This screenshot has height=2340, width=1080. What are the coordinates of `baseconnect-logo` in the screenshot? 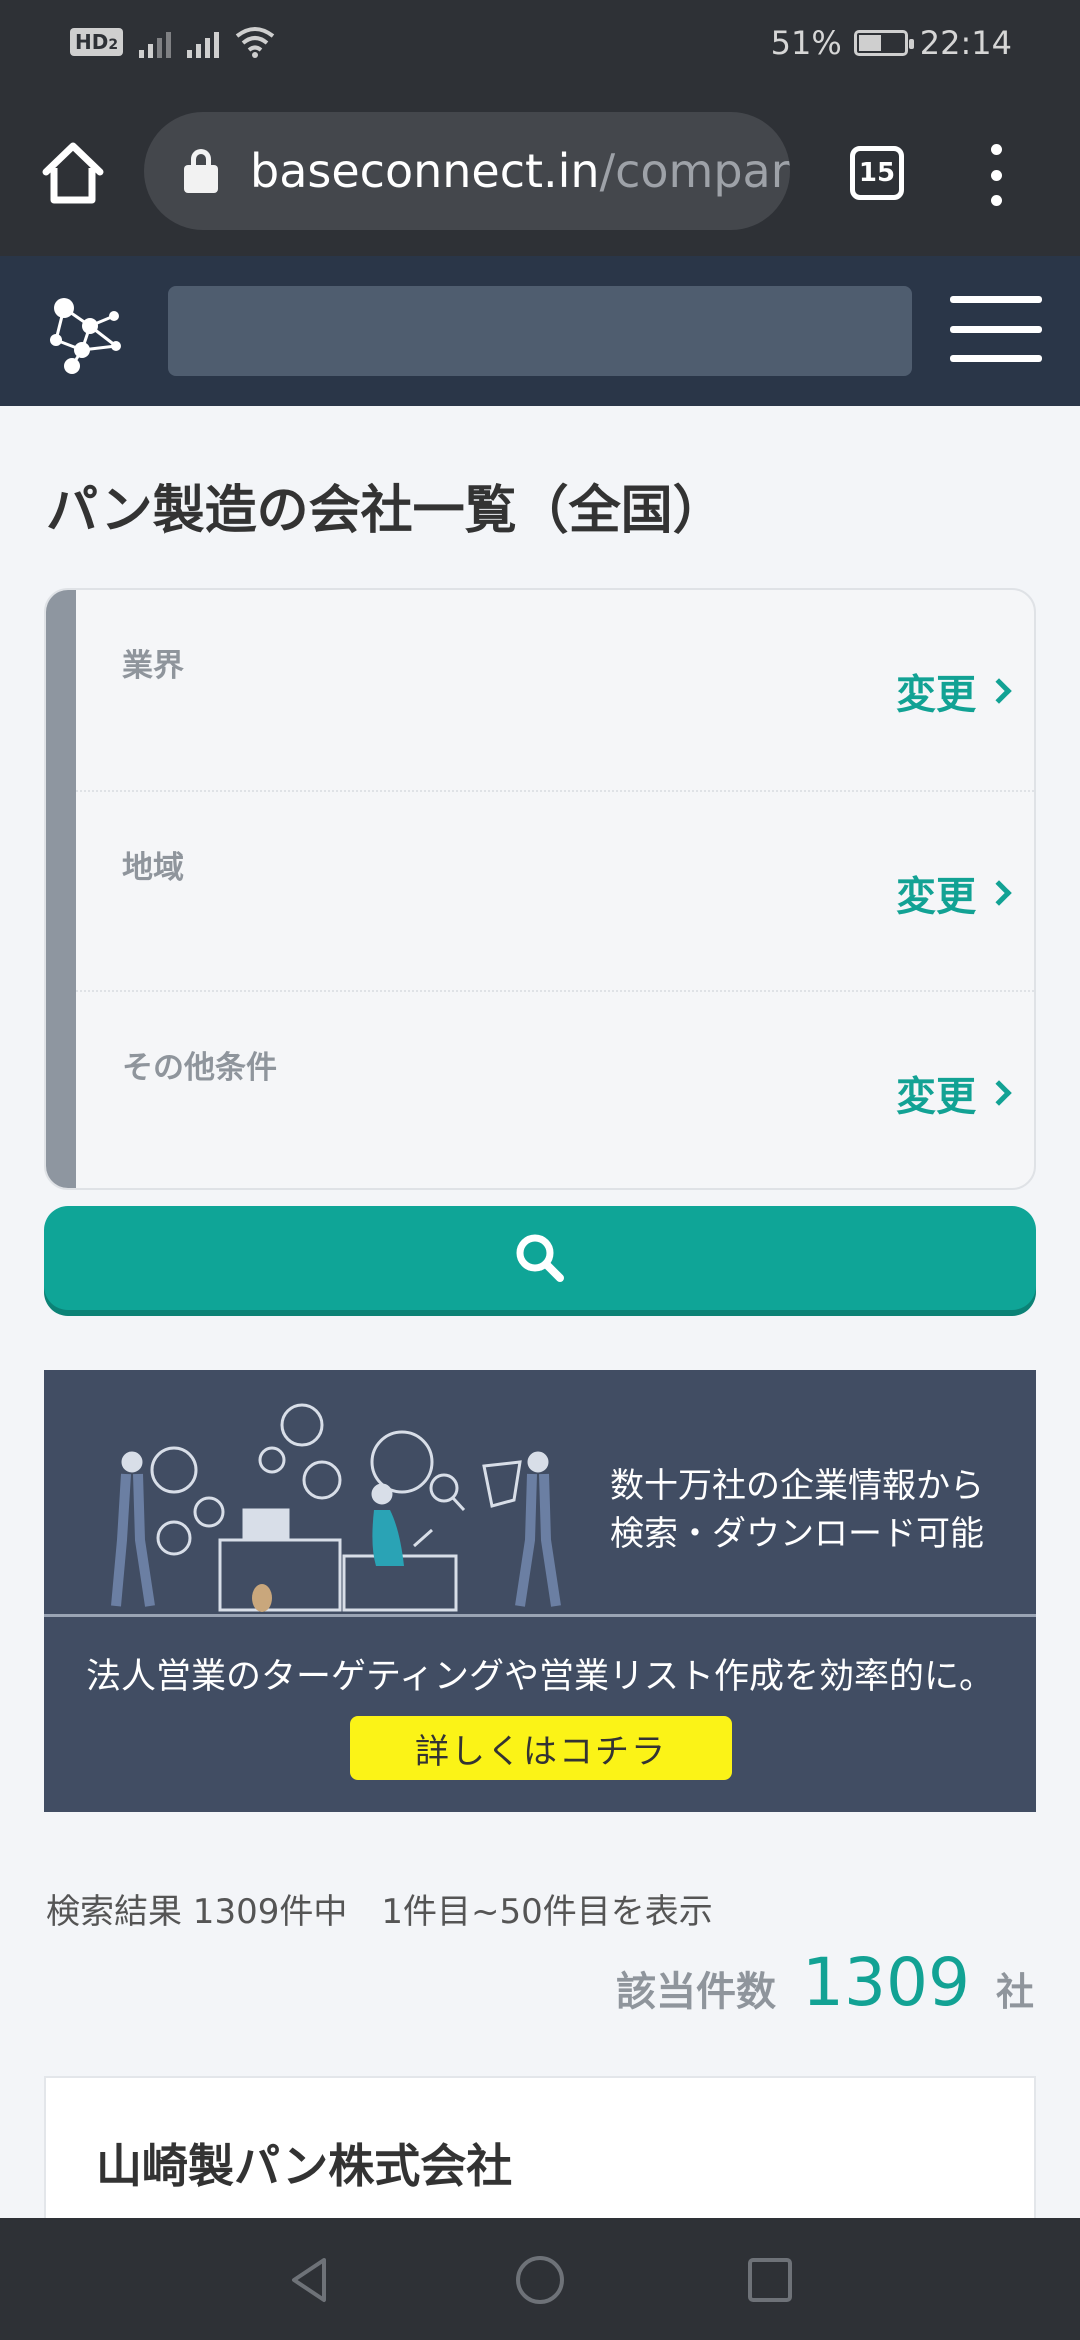 It's located at (87, 333).